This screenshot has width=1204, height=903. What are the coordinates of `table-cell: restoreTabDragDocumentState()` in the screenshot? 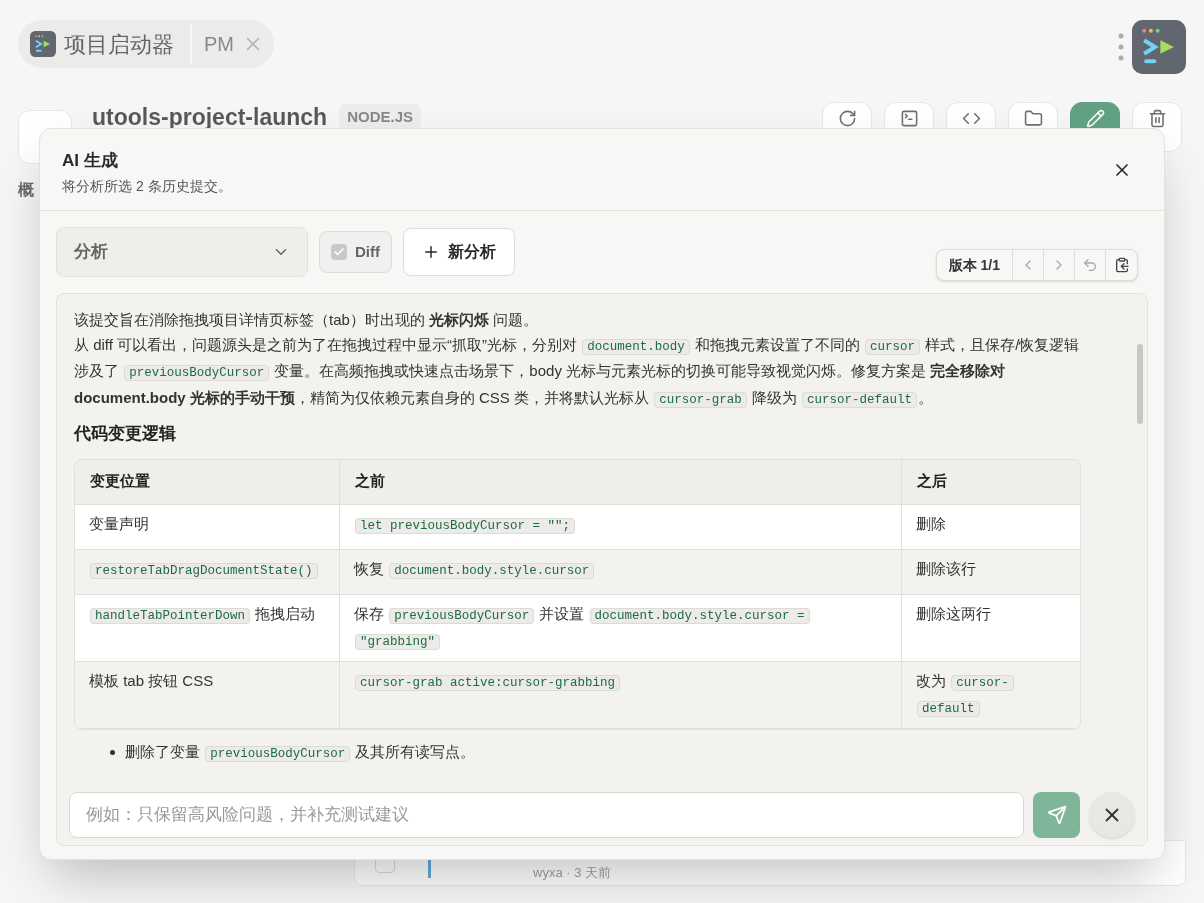 It's located at (207, 571).